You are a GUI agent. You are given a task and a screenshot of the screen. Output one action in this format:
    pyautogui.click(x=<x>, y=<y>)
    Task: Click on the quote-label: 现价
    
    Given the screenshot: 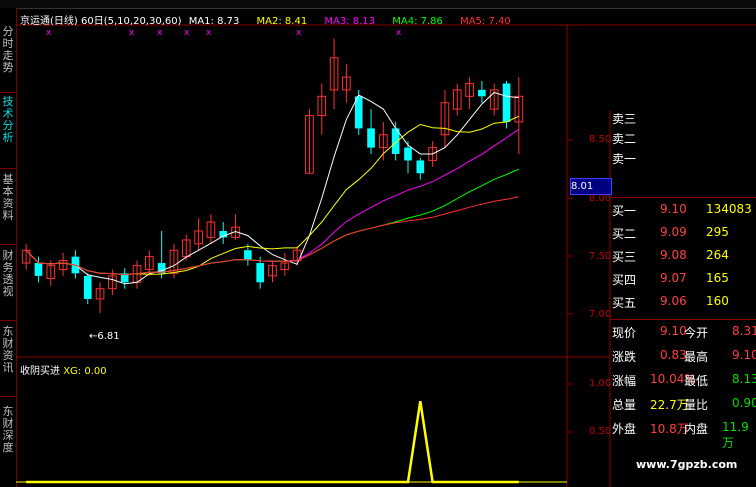 What is the action you would take?
    pyautogui.click(x=624, y=333)
    